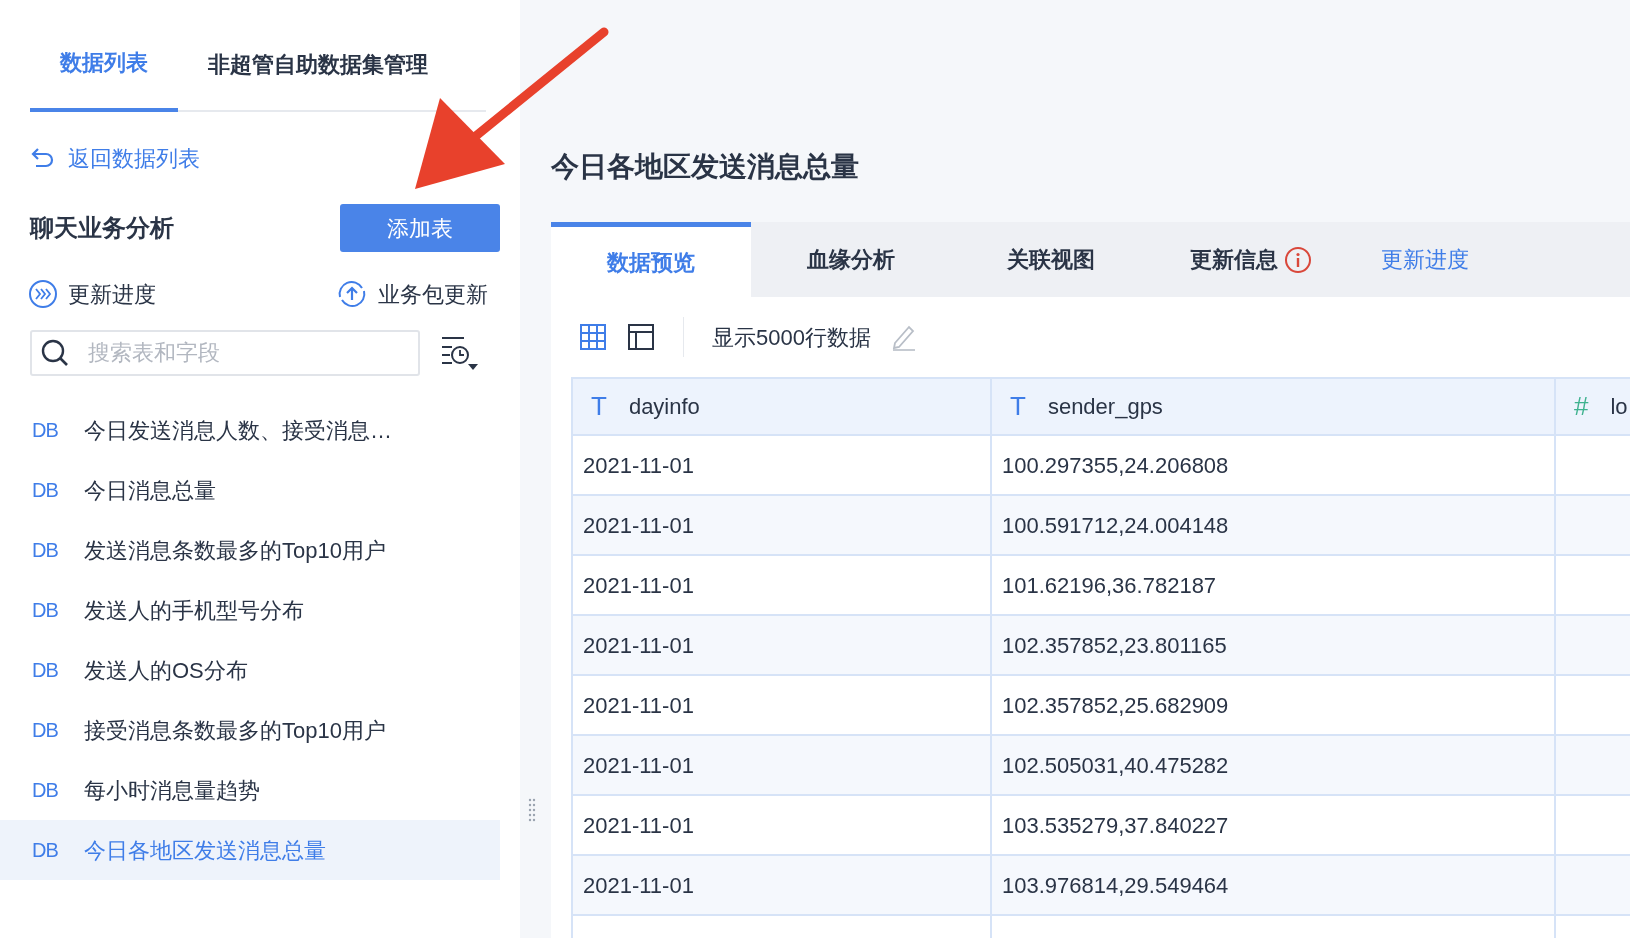  Describe the element at coordinates (250, 790) in the screenshot. I see `table-list-item: DB 每小时消息量趋势` at that location.